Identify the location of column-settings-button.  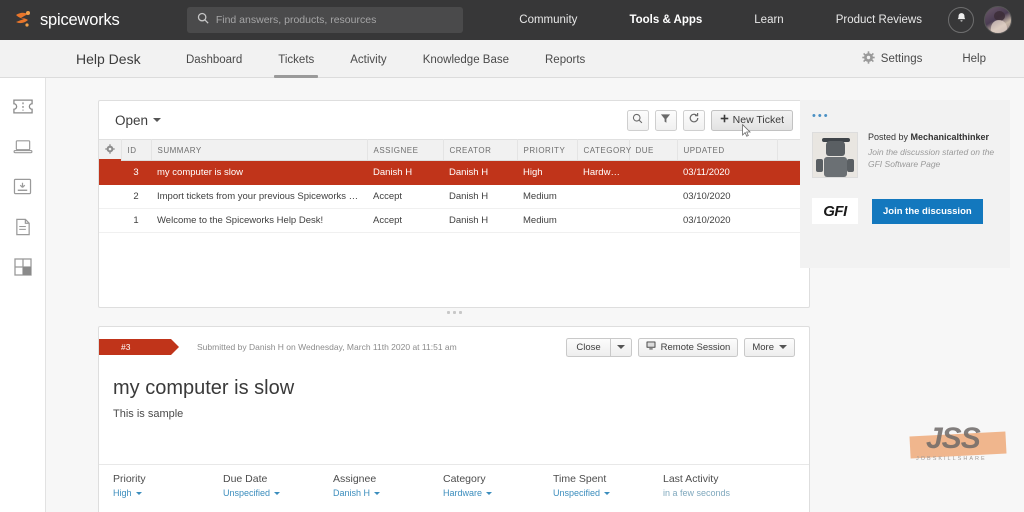
(110, 150).